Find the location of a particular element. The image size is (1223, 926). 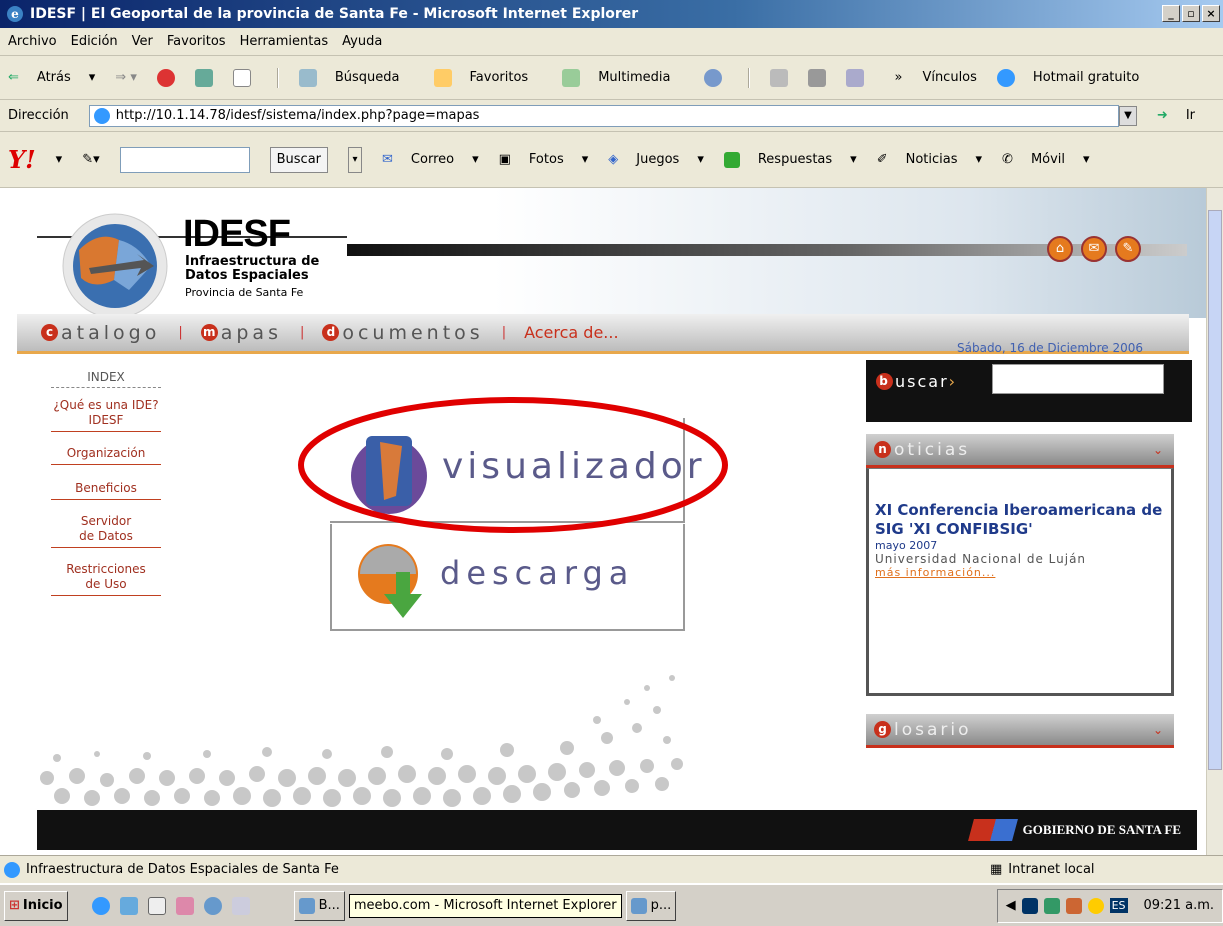

history-icon is located at coordinates (713, 77).